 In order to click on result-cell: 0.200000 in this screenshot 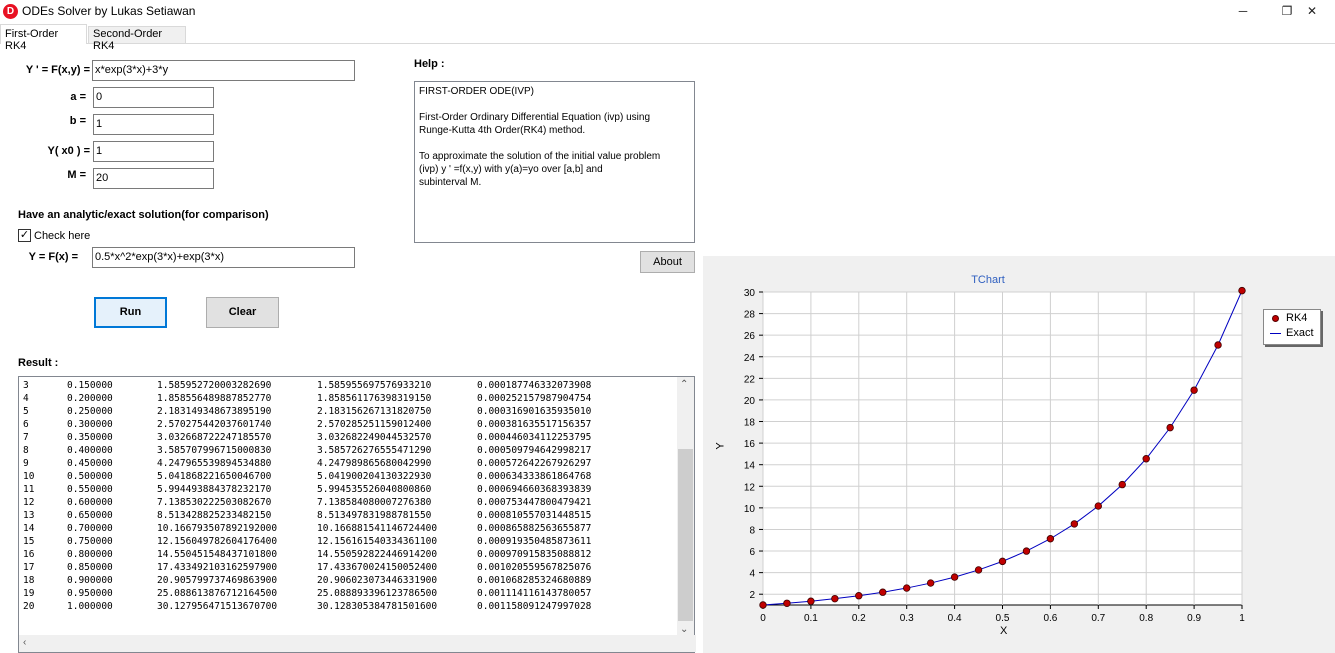, I will do `click(90, 398)`.